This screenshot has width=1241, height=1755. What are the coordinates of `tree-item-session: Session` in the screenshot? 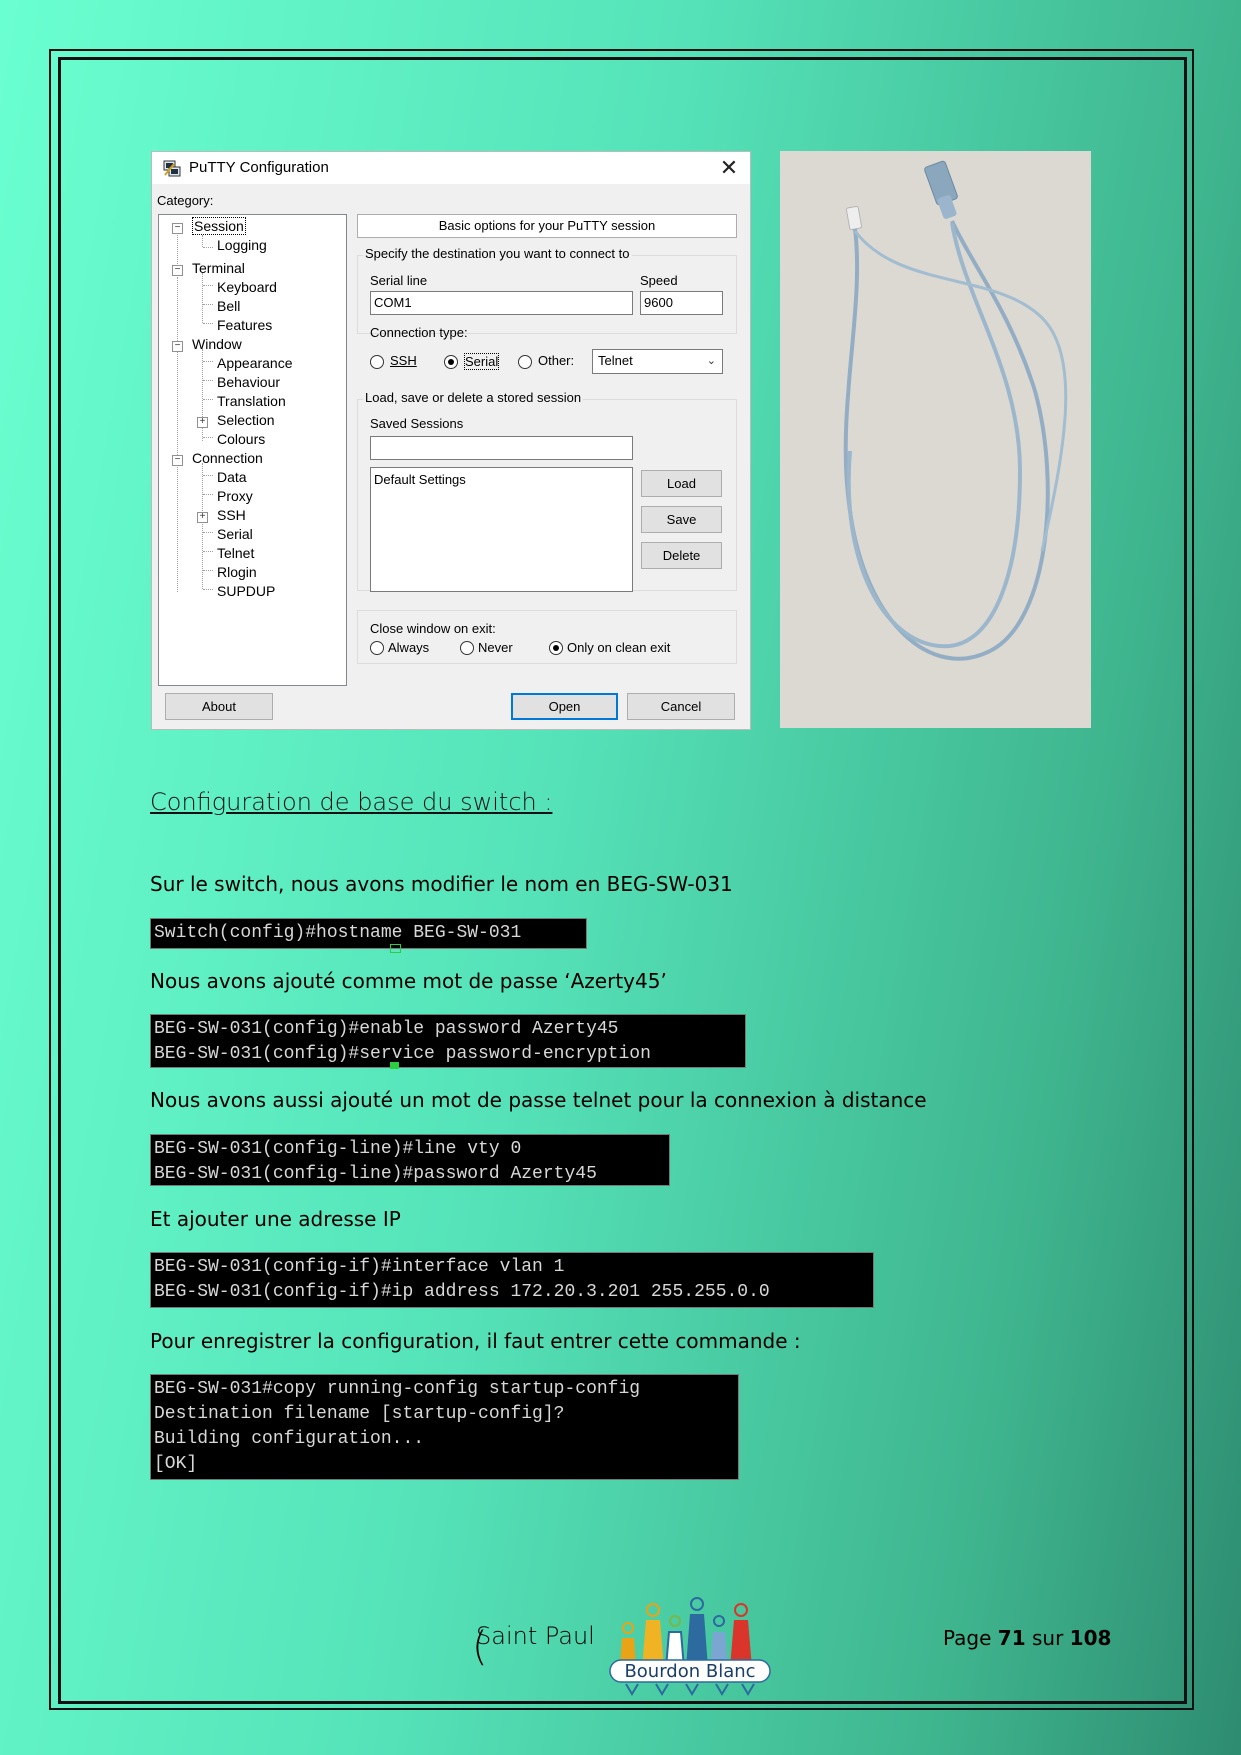 It's located at (219, 226).